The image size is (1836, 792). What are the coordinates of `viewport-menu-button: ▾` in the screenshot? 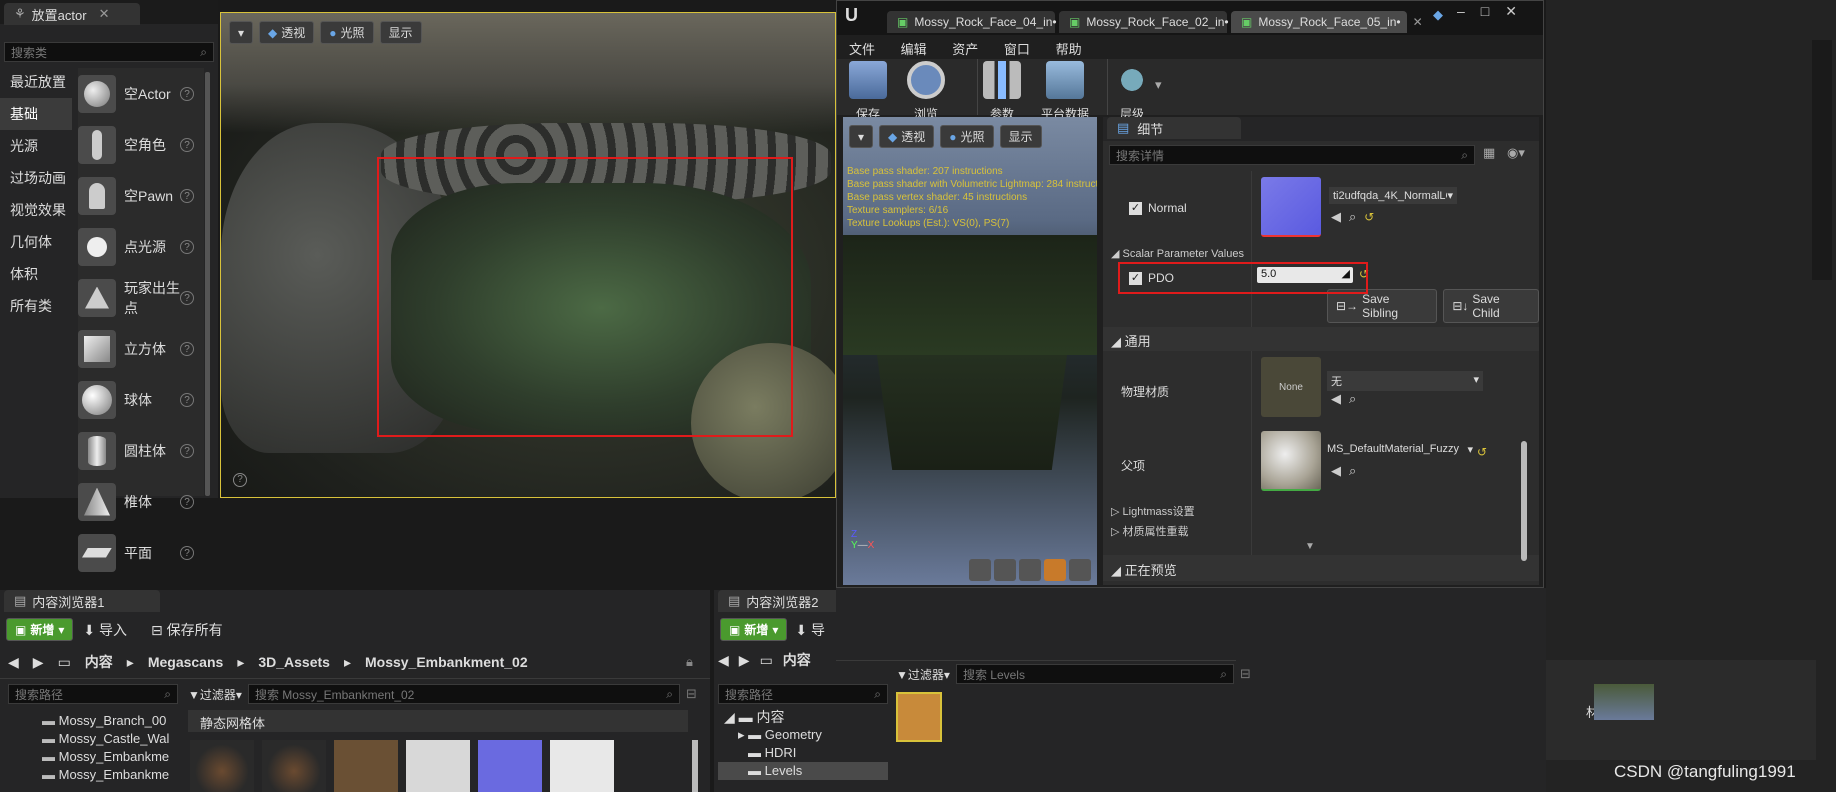 It's located at (241, 32).